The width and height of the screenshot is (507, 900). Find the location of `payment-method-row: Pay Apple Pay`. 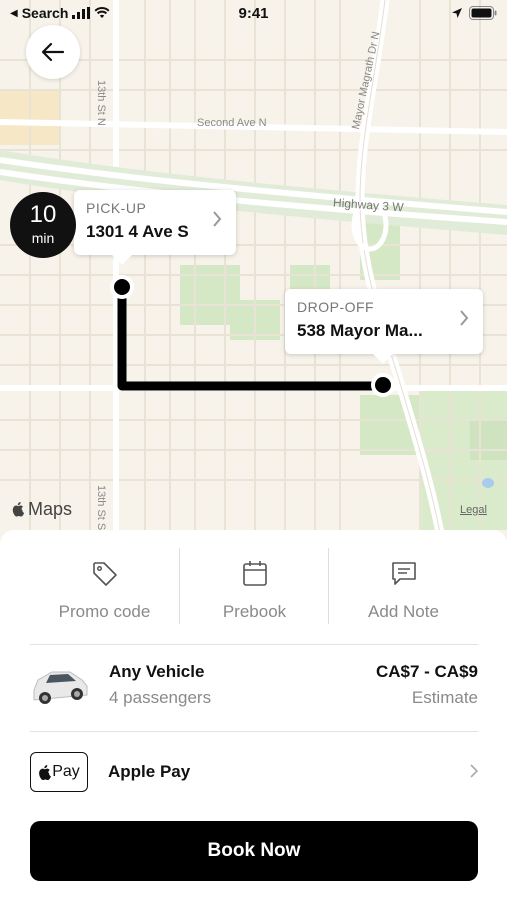

payment-method-row: Pay Apple Pay is located at coordinates (254, 772).